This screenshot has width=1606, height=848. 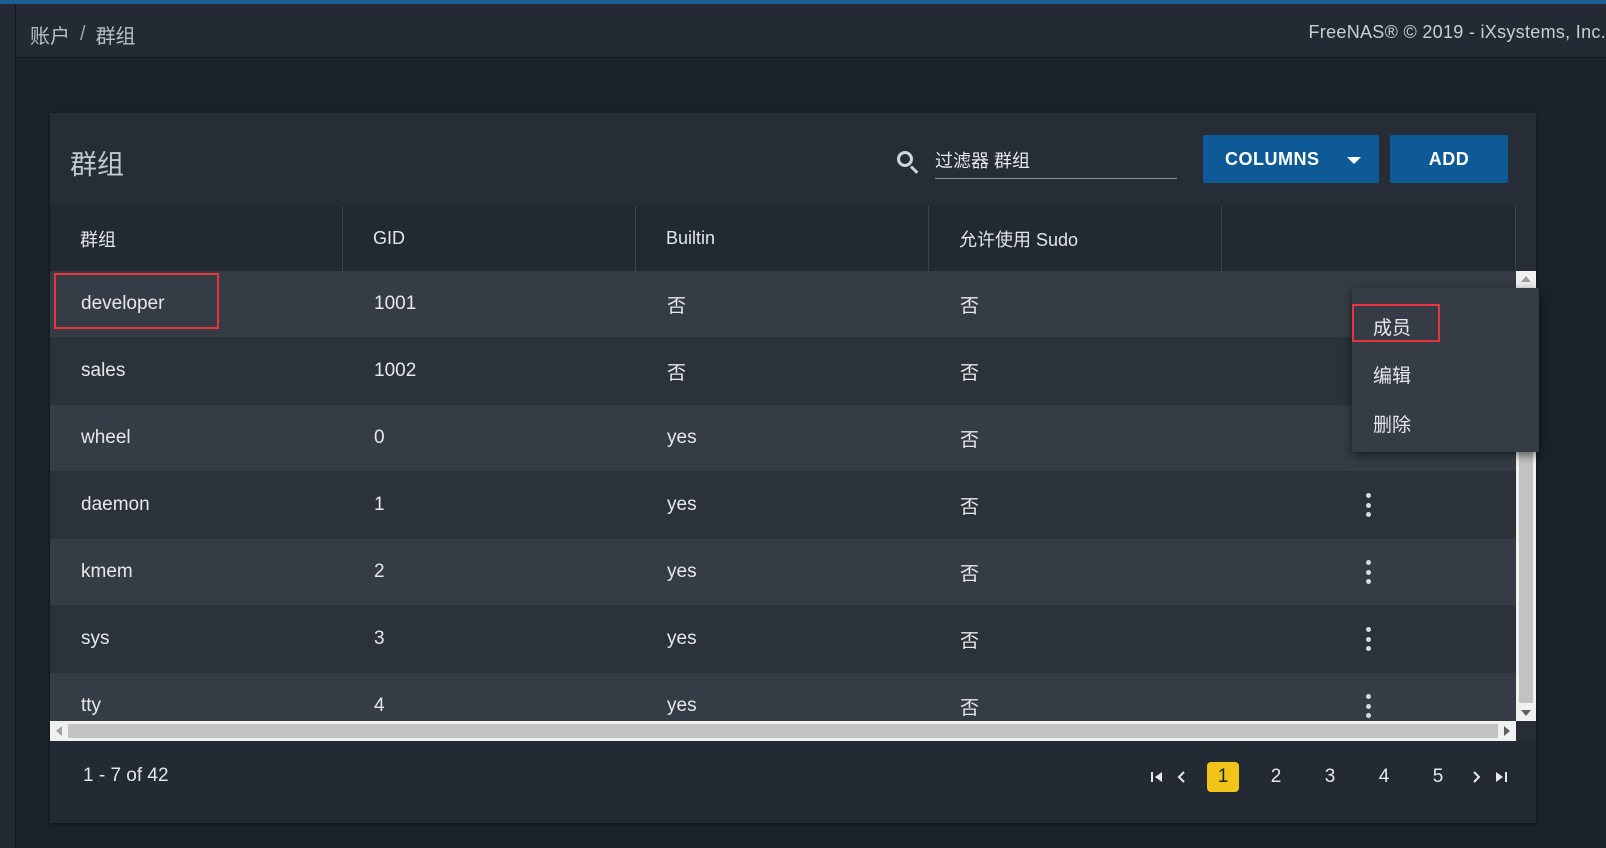 I want to click on cell-gid: 1, so click(x=379, y=504).